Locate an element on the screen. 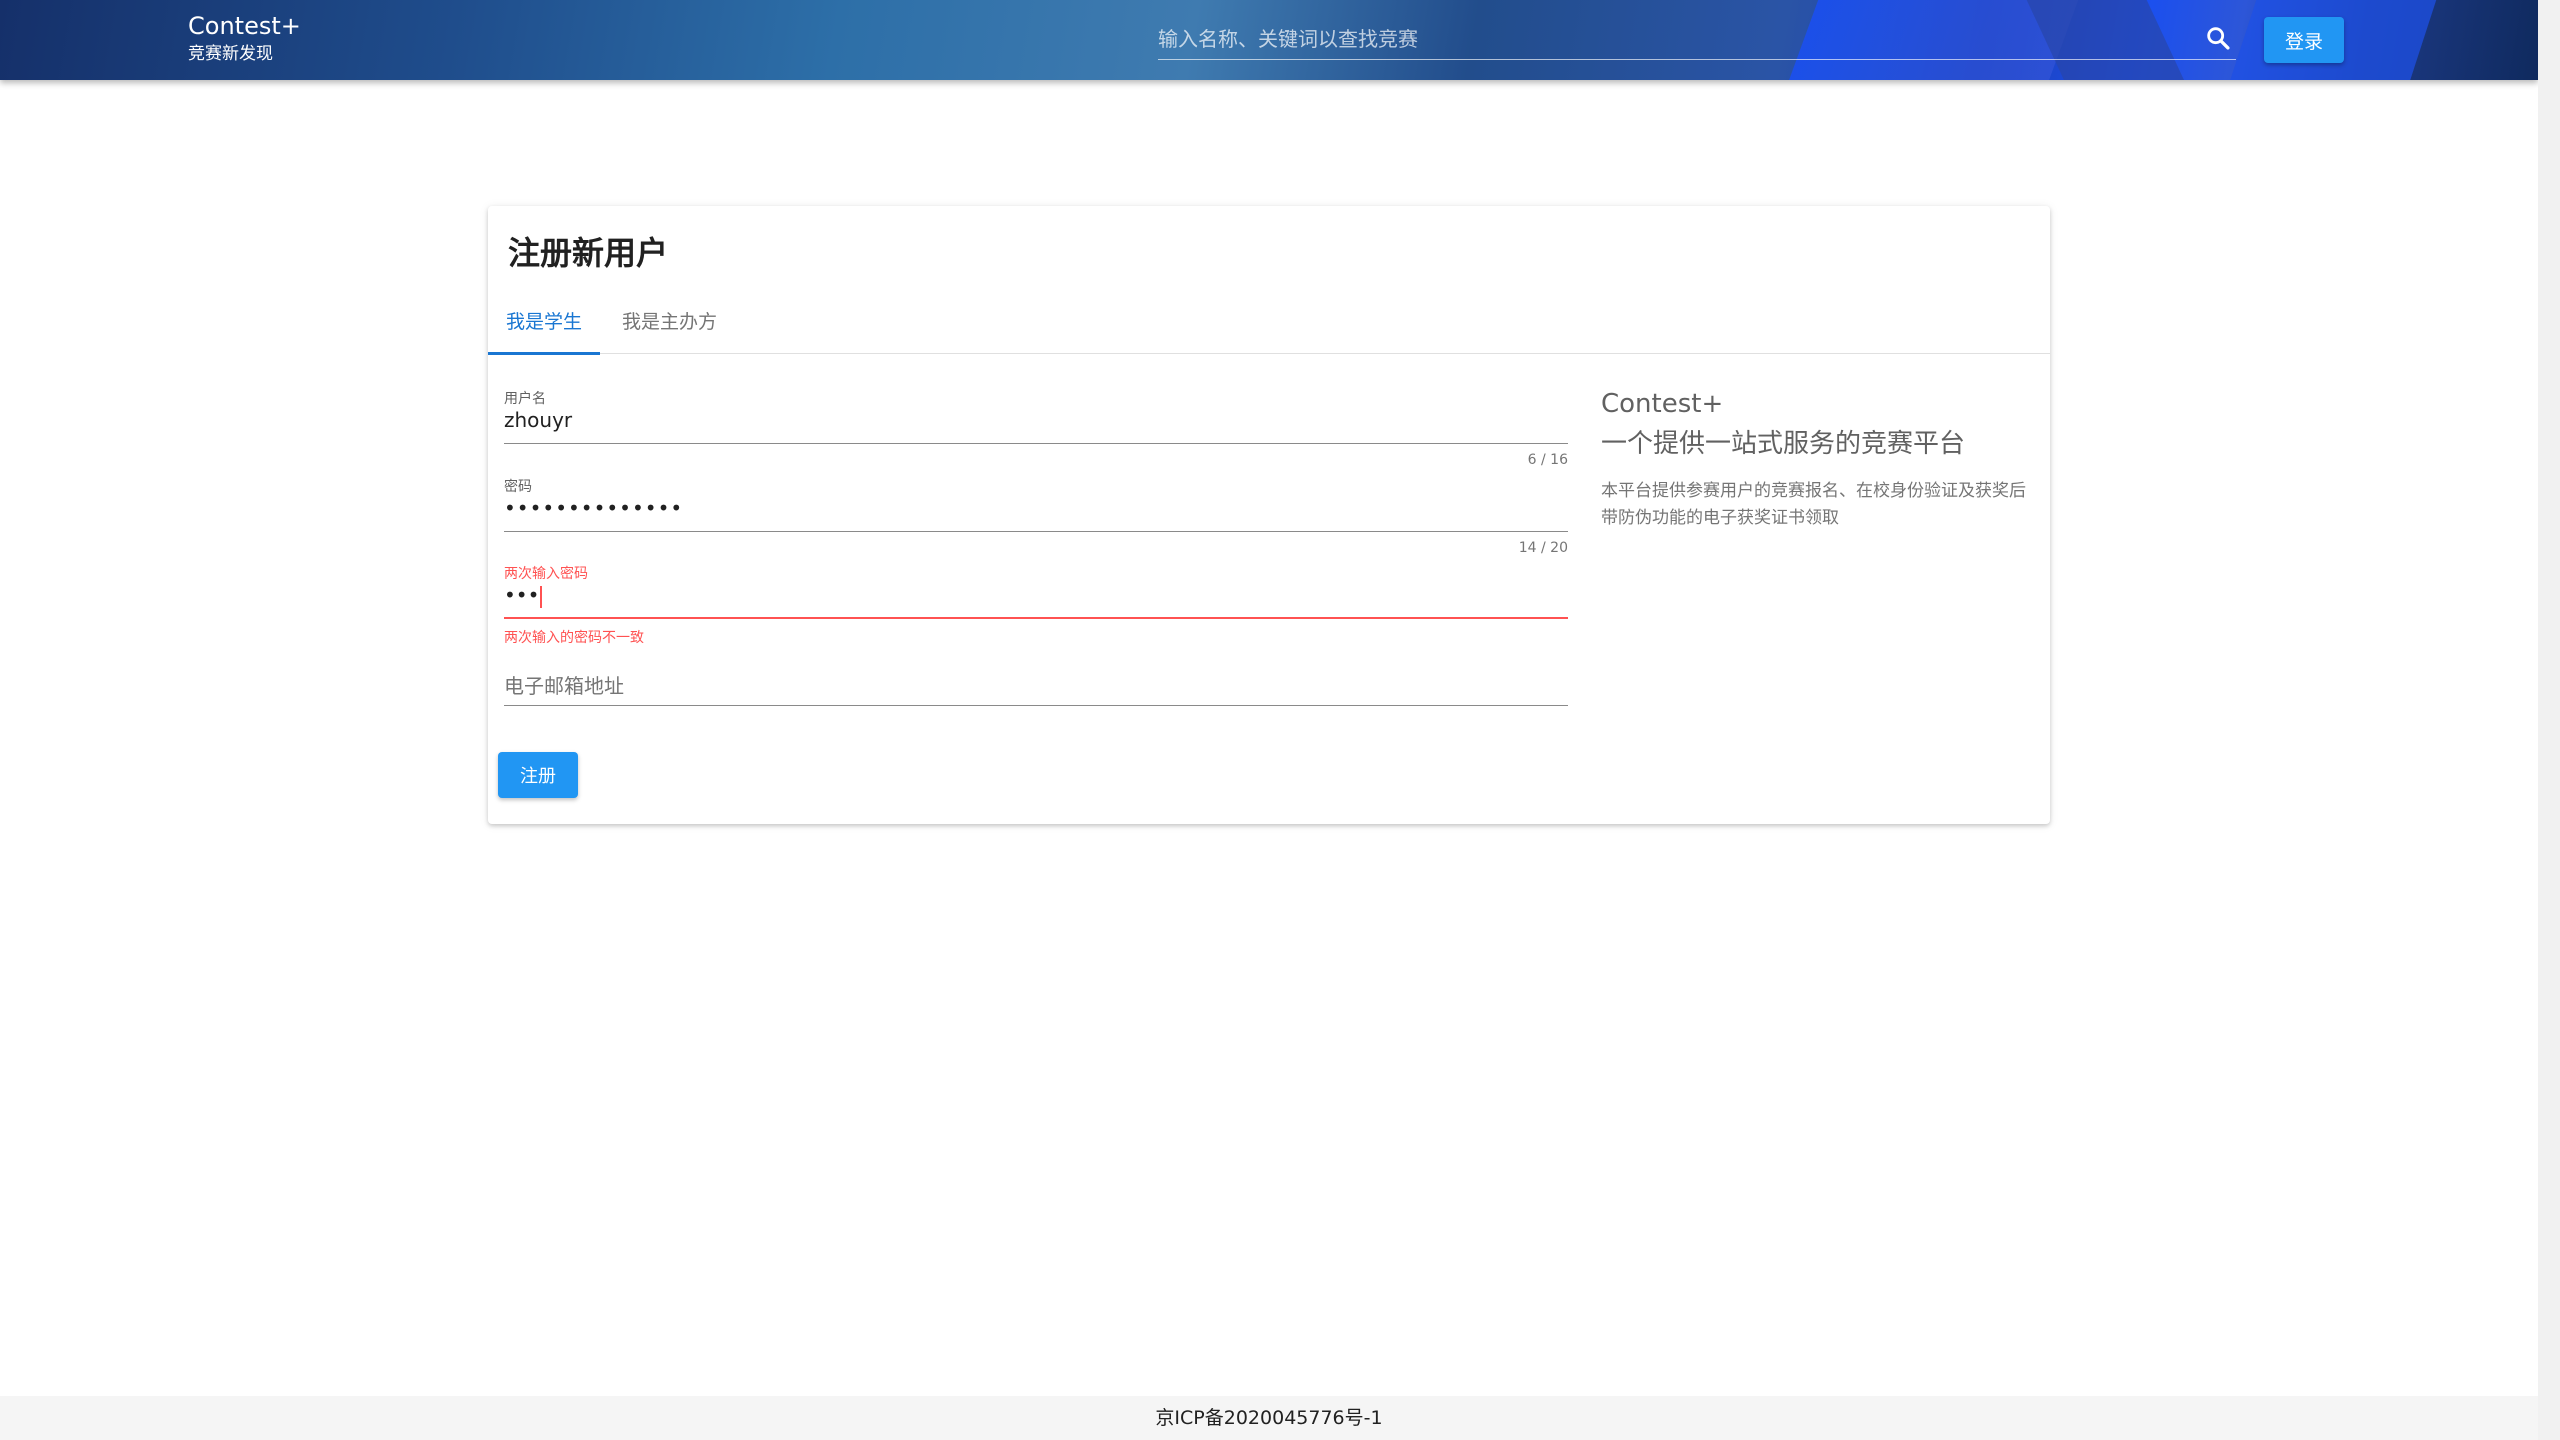  footer: 京ICP备2020045776号-1 is located at coordinates (1269, 1418).